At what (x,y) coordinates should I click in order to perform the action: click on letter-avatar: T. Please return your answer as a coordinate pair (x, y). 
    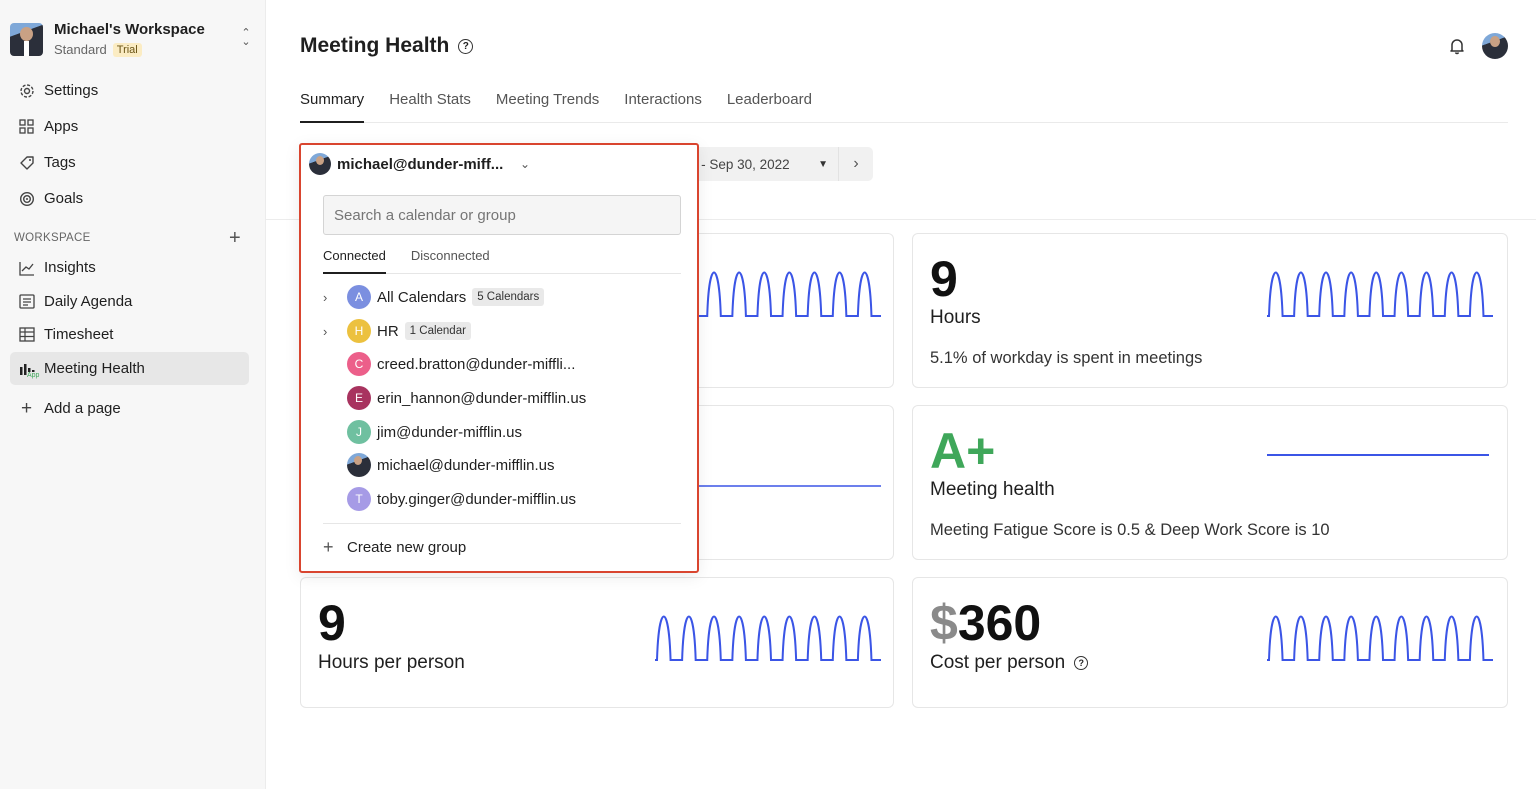
    Looking at the image, I should click on (359, 499).